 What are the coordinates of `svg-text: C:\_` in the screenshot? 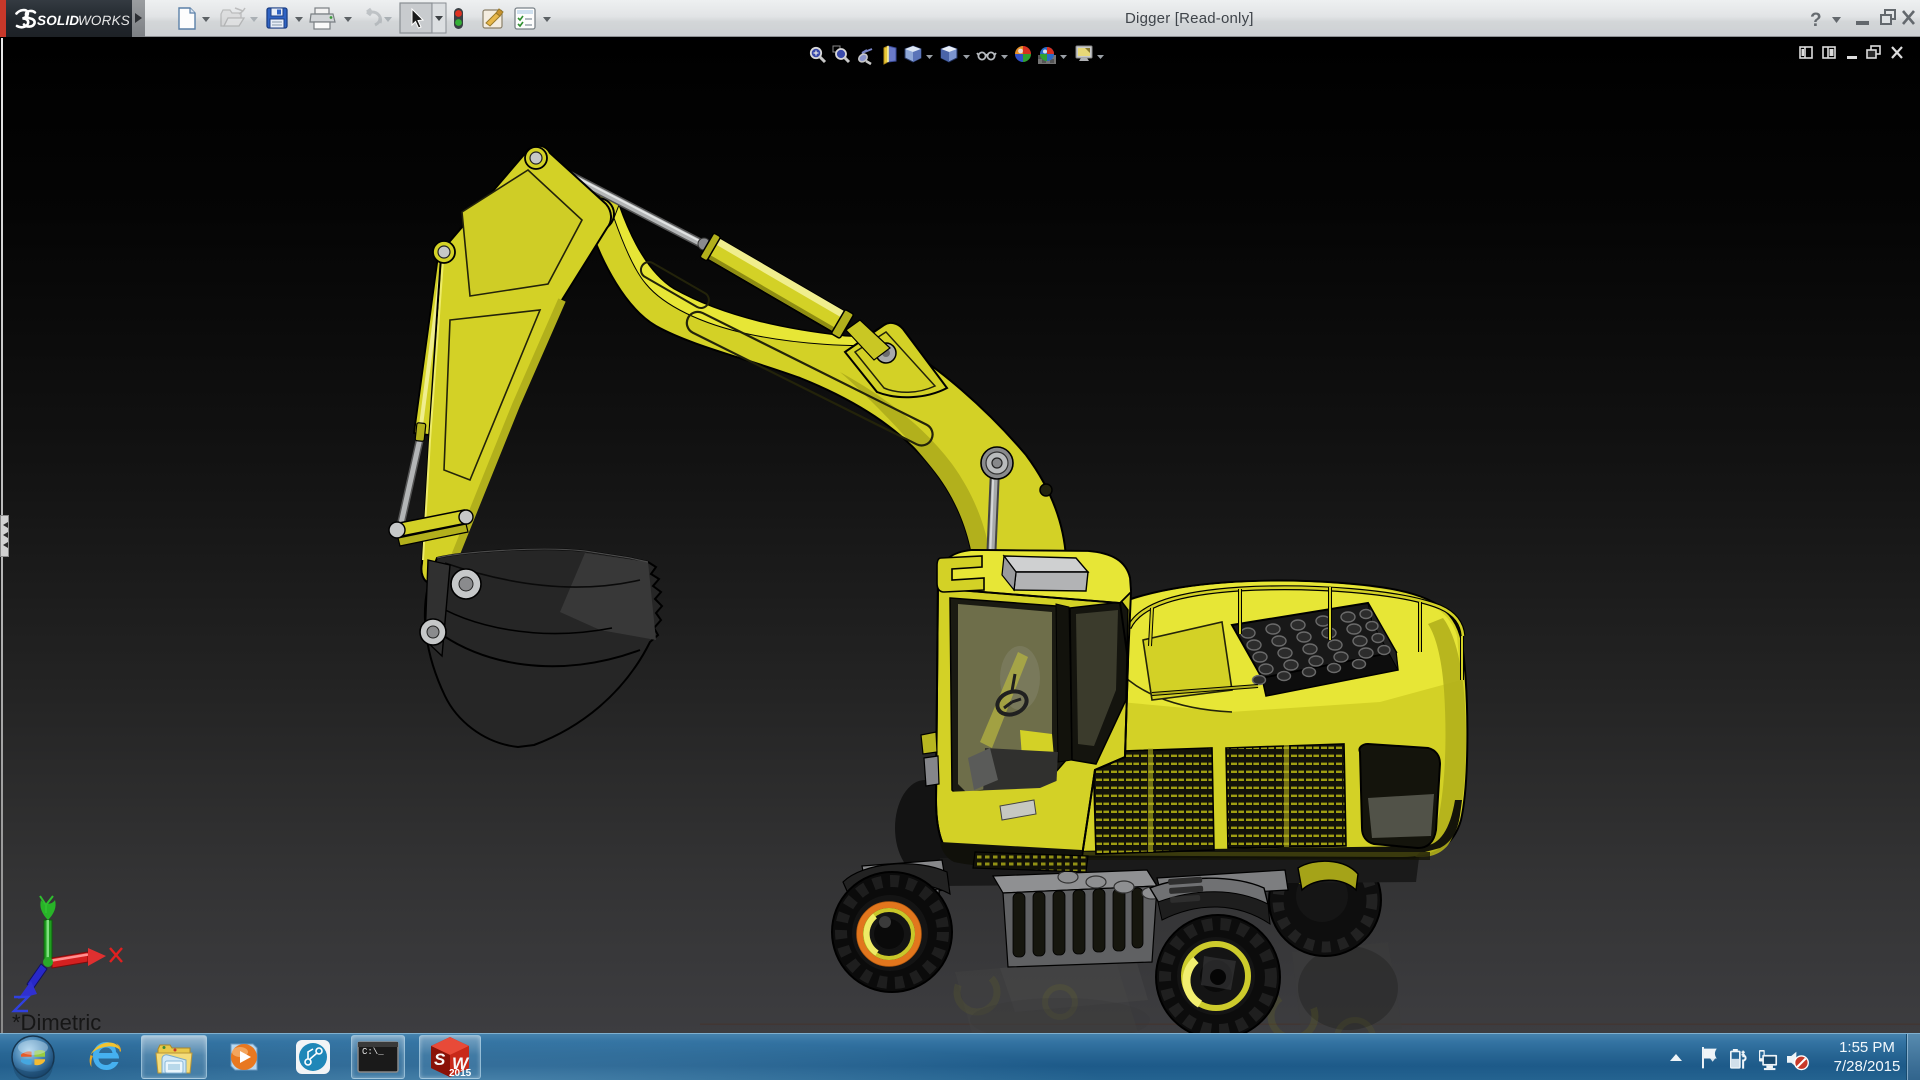 It's located at (373, 1052).